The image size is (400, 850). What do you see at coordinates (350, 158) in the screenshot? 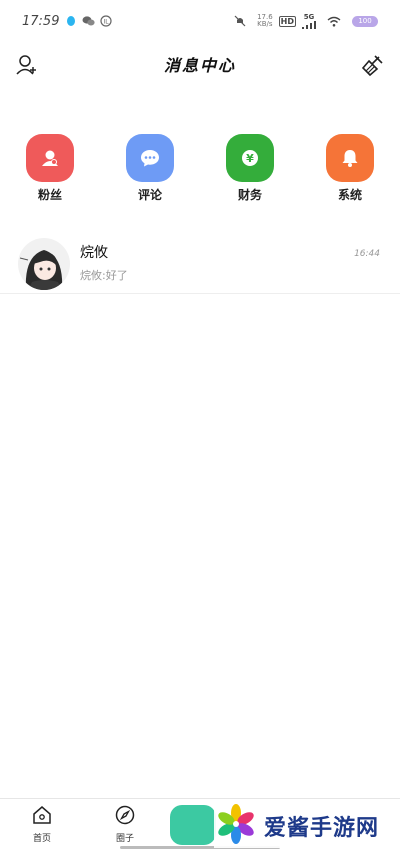
I see `bell-icon` at bounding box center [350, 158].